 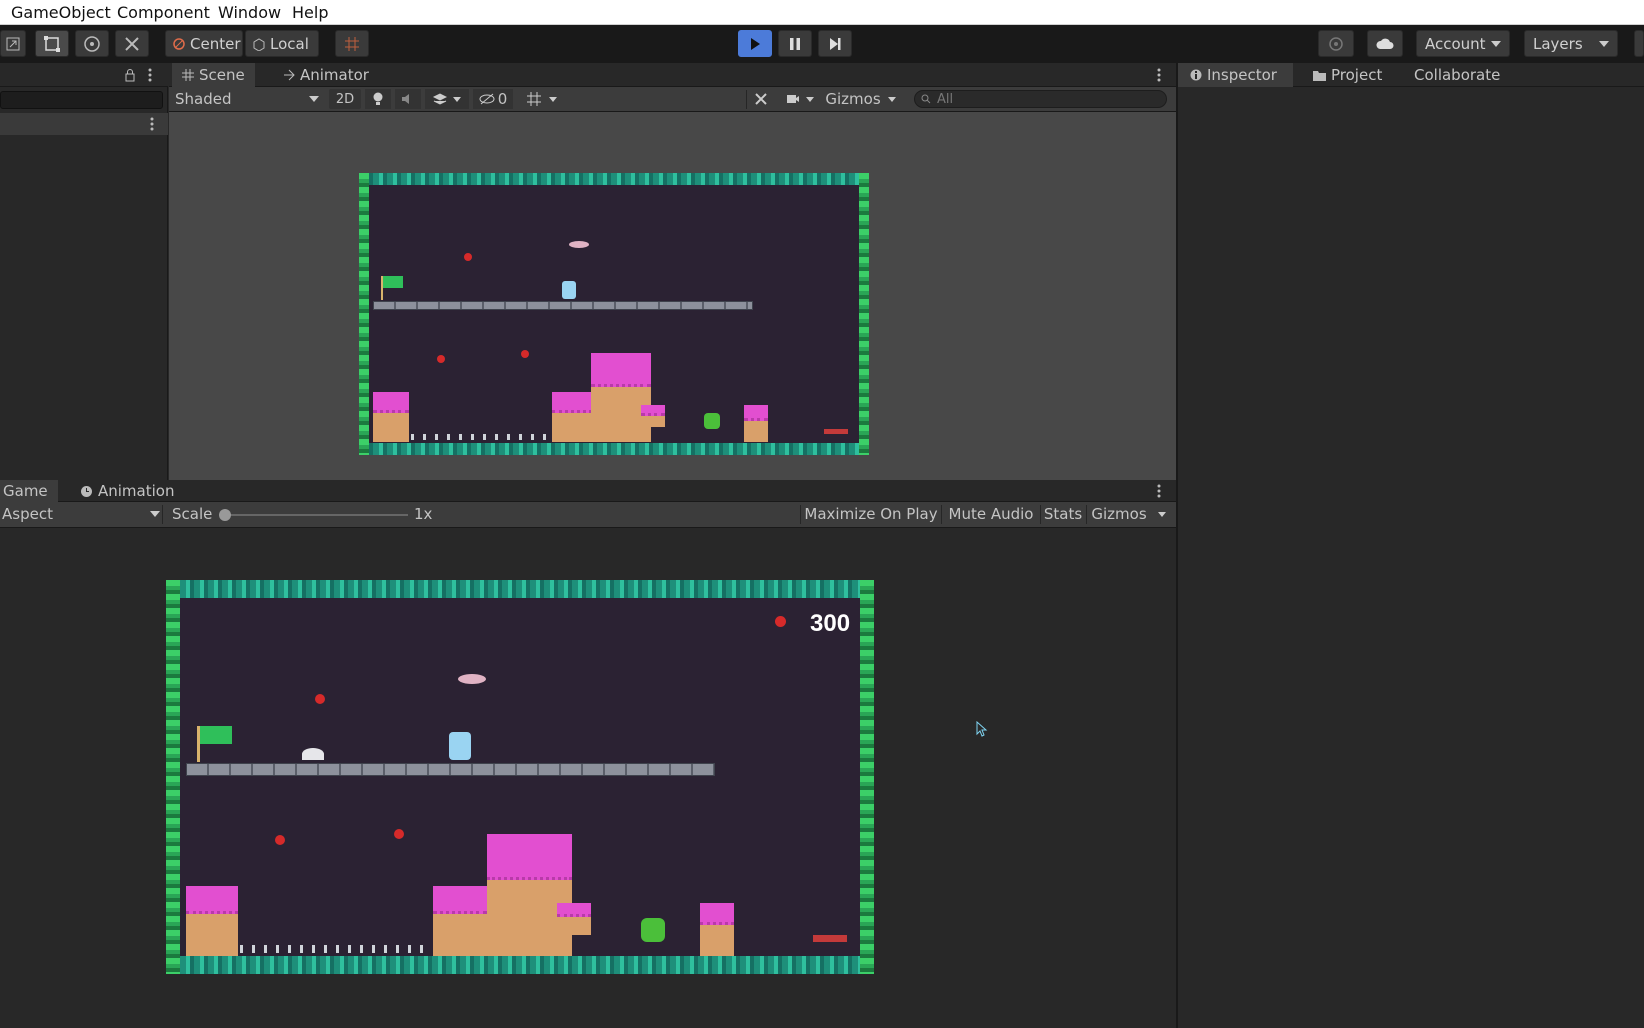 What do you see at coordinates (447, 99) in the screenshot?
I see `effects-dropdown` at bounding box center [447, 99].